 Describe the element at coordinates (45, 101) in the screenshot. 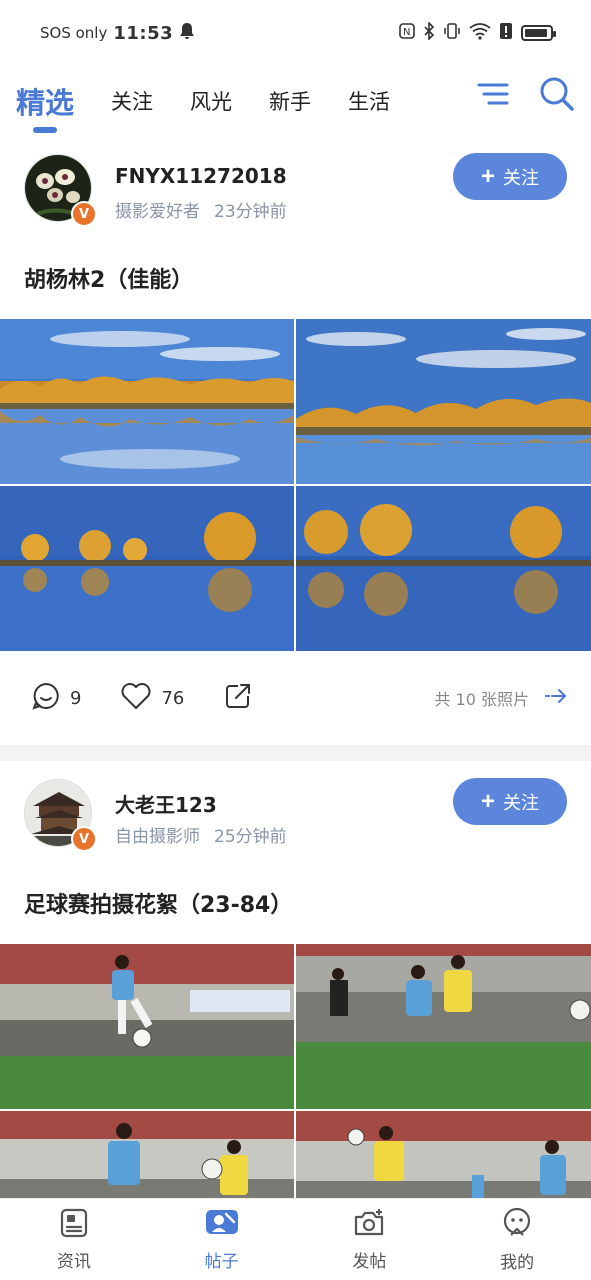

I see `tab-featured: 精选` at that location.